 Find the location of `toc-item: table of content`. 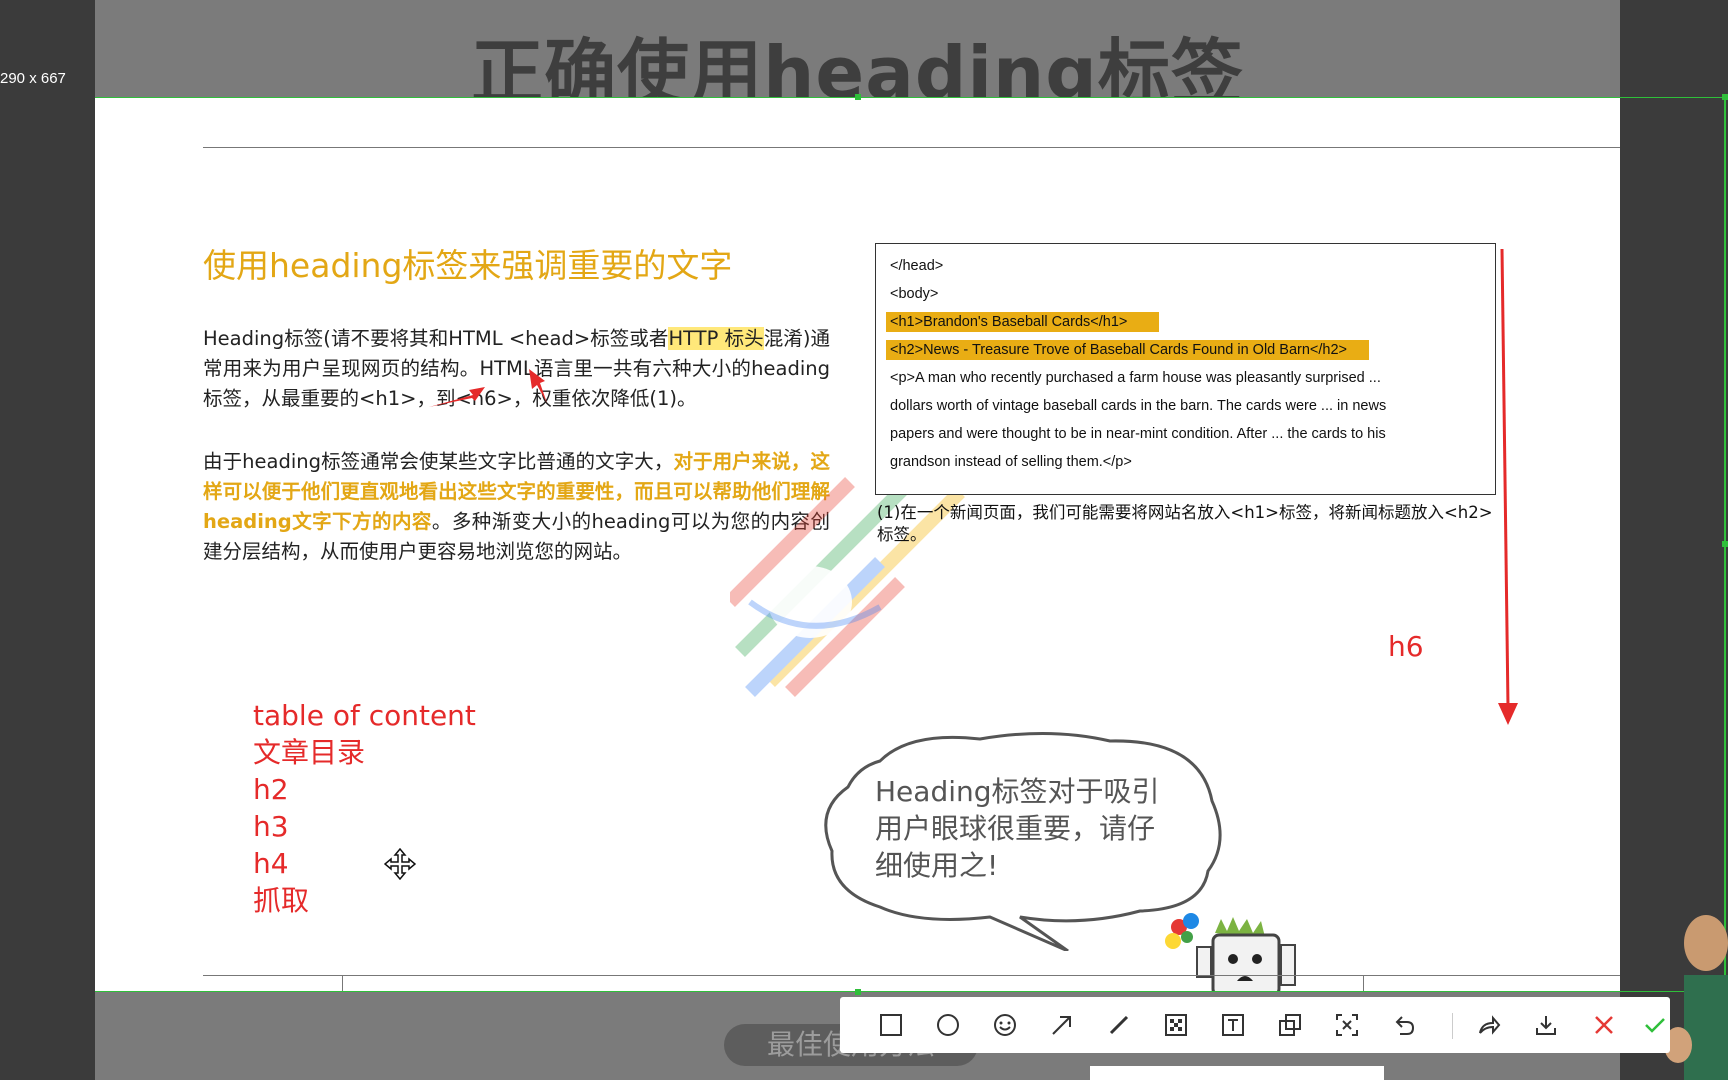

toc-item: table of content is located at coordinates (364, 715).